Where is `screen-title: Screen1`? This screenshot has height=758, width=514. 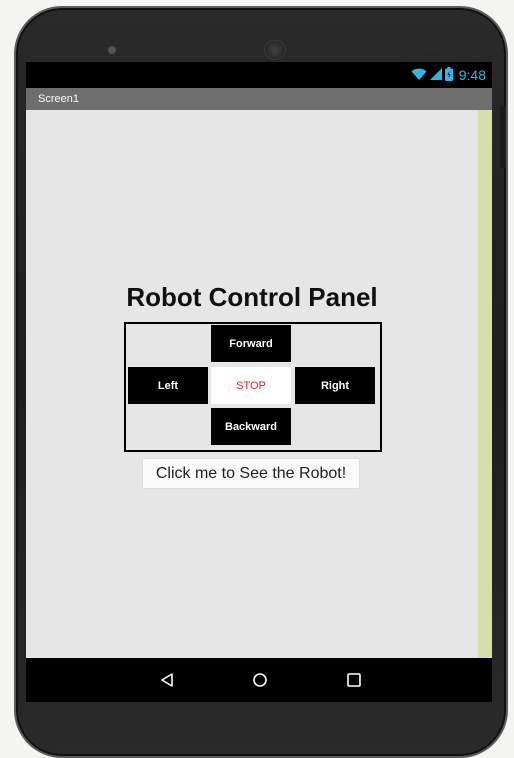
screen-title: Screen1 is located at coordinates (58, 99).